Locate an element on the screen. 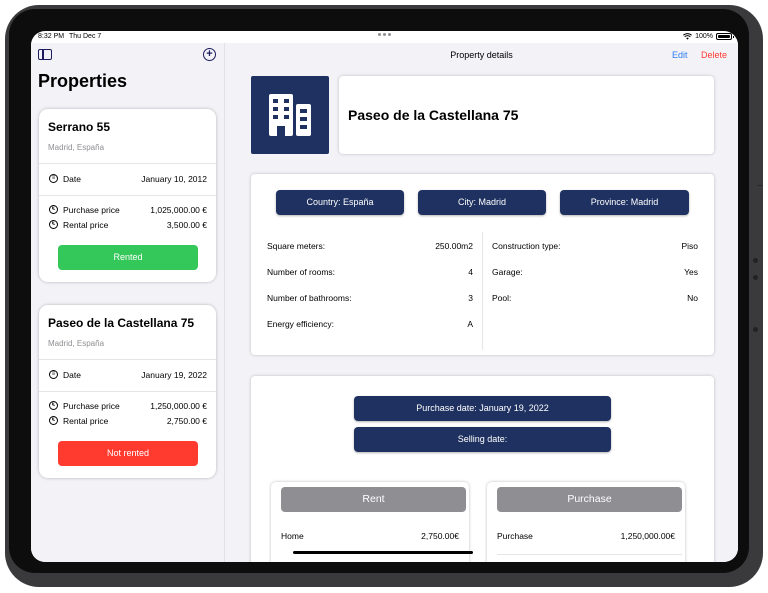 This screenshot has width=768, height=593. property-name: Serrano 55 is located at coordinates (79, 127).